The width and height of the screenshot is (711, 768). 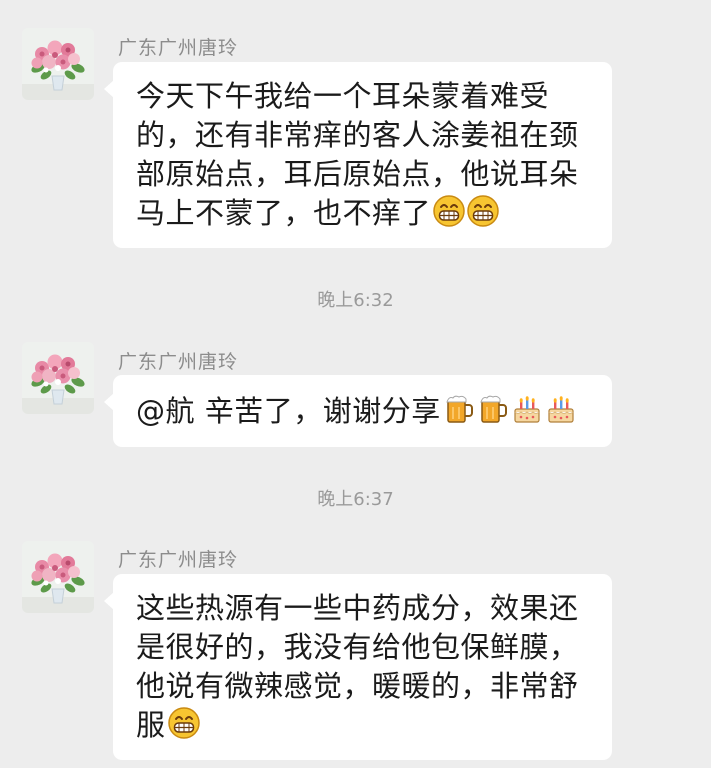 I want to click on timestamp: 晚上6:37, so click(x=355, y=499).